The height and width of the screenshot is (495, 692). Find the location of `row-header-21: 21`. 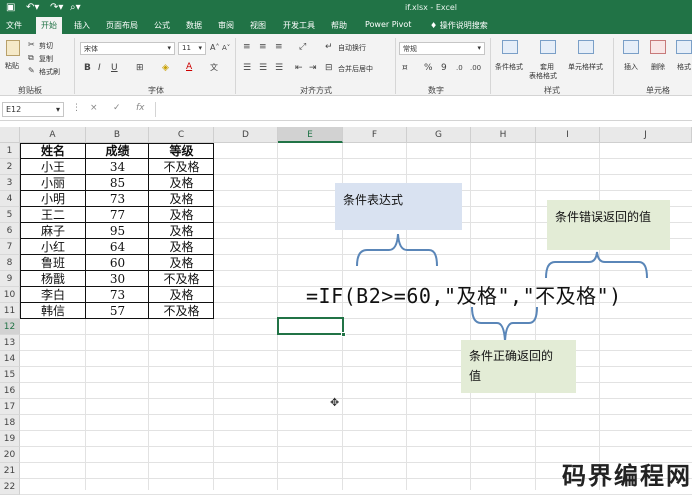

row-header-21: 21 is located at coordinates (10, 471).